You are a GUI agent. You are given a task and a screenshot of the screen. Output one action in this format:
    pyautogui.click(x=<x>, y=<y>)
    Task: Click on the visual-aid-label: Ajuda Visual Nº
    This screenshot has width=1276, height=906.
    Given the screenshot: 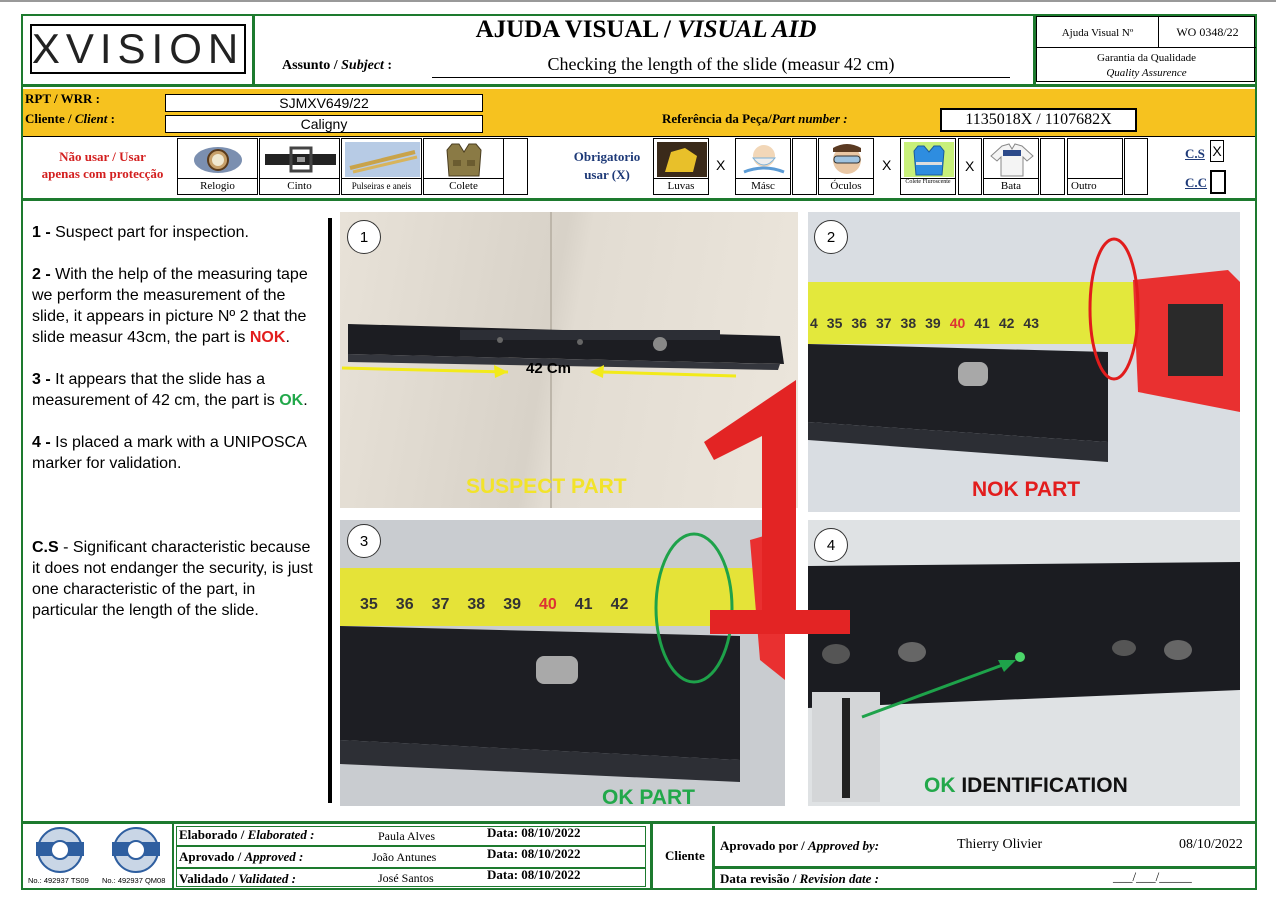 What is the action you would take?
    pyautogui.click(x=1098, y=32)
    